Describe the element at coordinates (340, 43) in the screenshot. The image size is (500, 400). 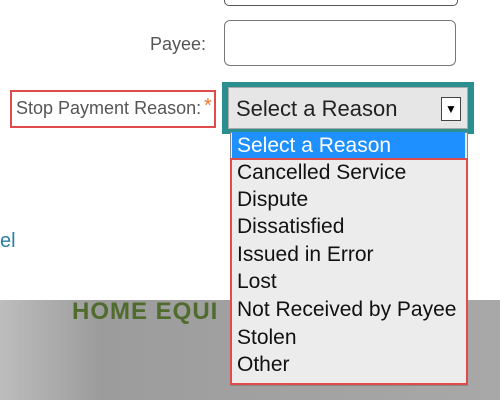
I see `payee-input` at that location.